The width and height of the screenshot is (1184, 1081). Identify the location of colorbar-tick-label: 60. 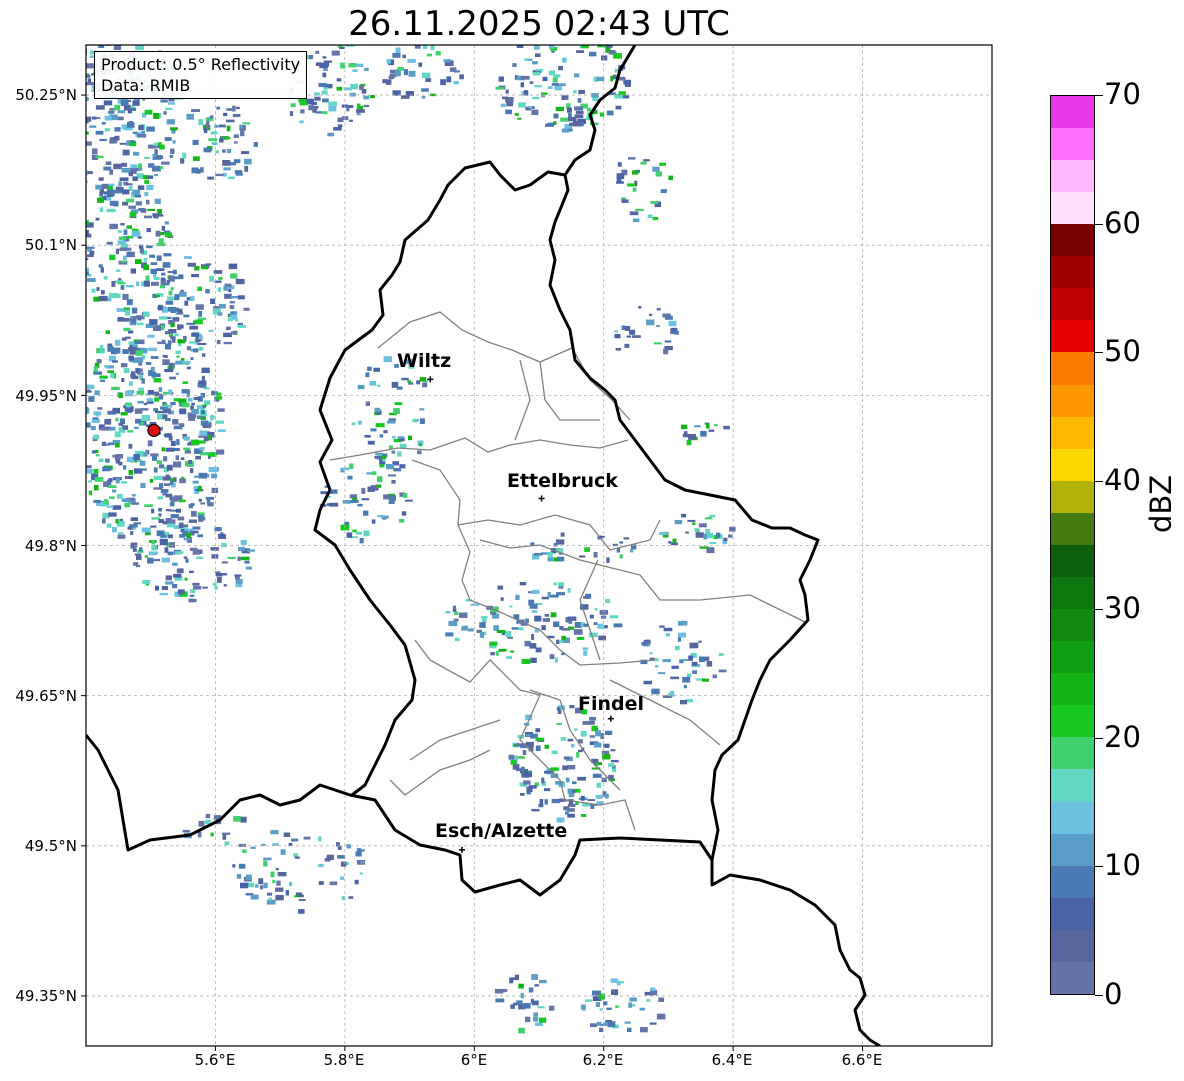
(1122, 222).